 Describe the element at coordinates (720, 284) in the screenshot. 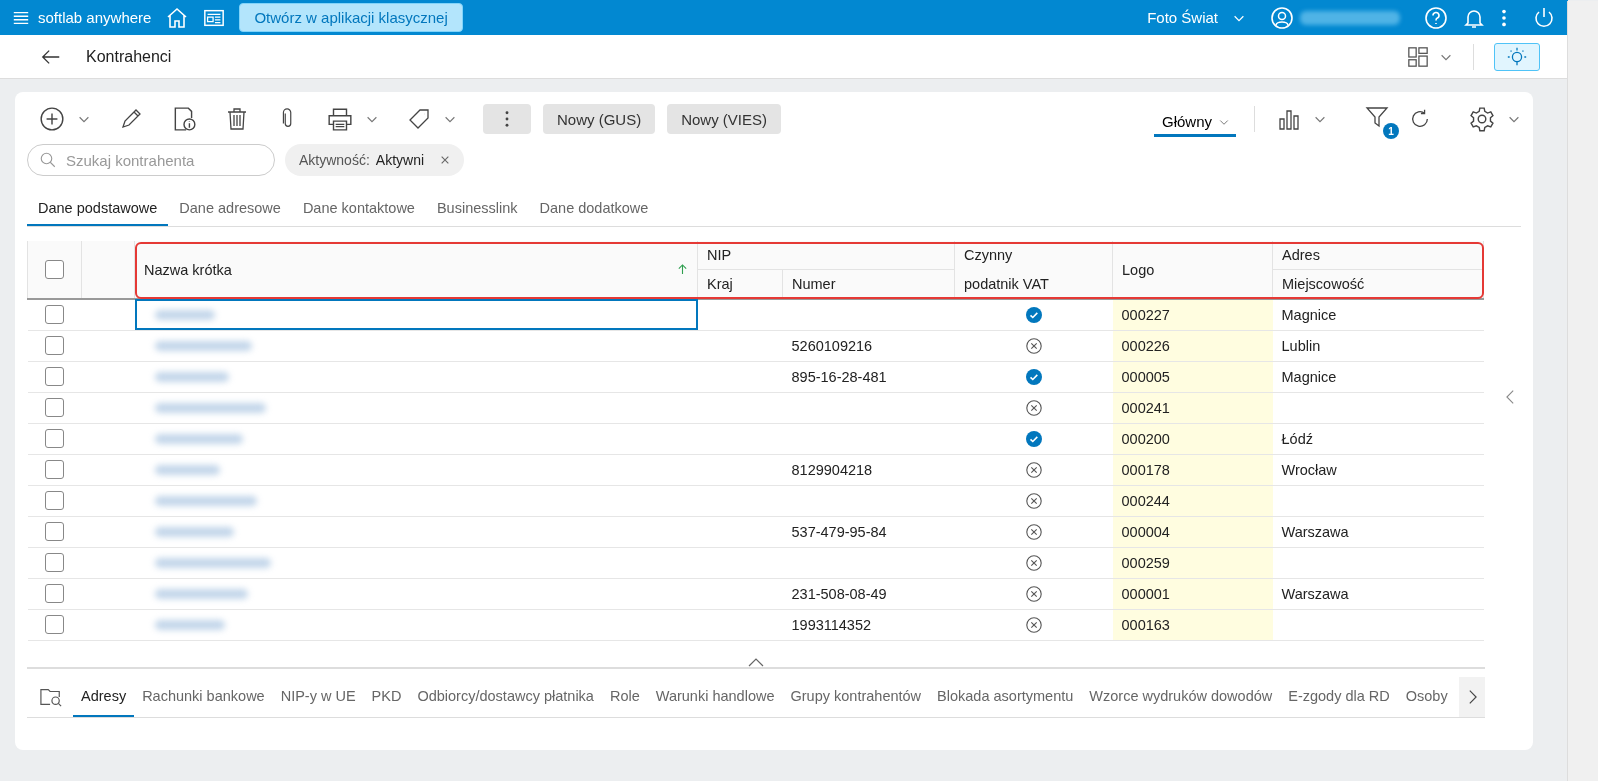

I see `column-header: Kraj` at that location.